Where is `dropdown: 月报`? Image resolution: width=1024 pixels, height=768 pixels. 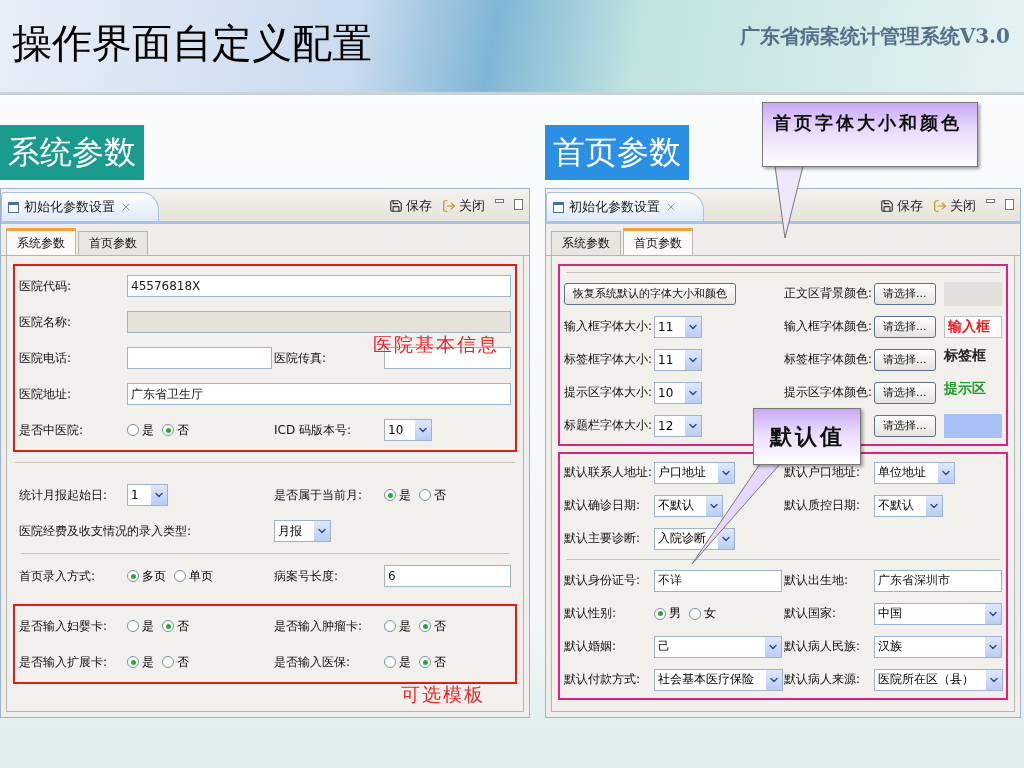
dropdown: 月报 is located at coordinates (302, 531).